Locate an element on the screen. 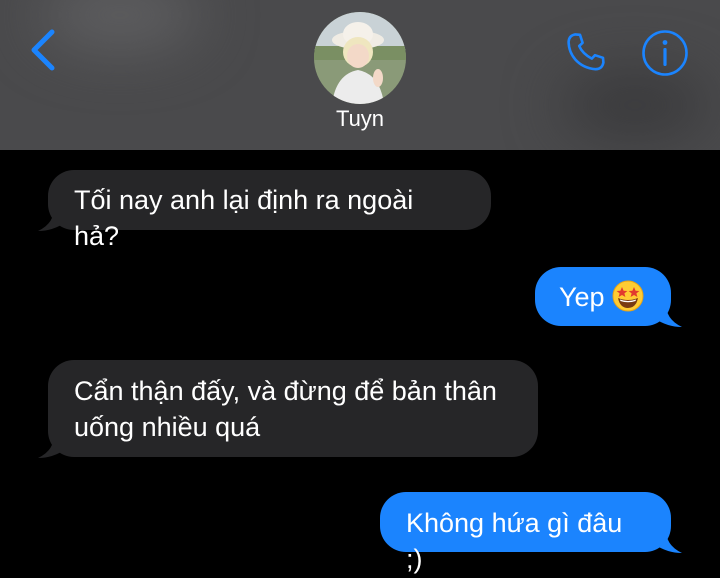 The height and width of the screenshot is (578, 720). avatar-image is located at coordinates (360, 58).